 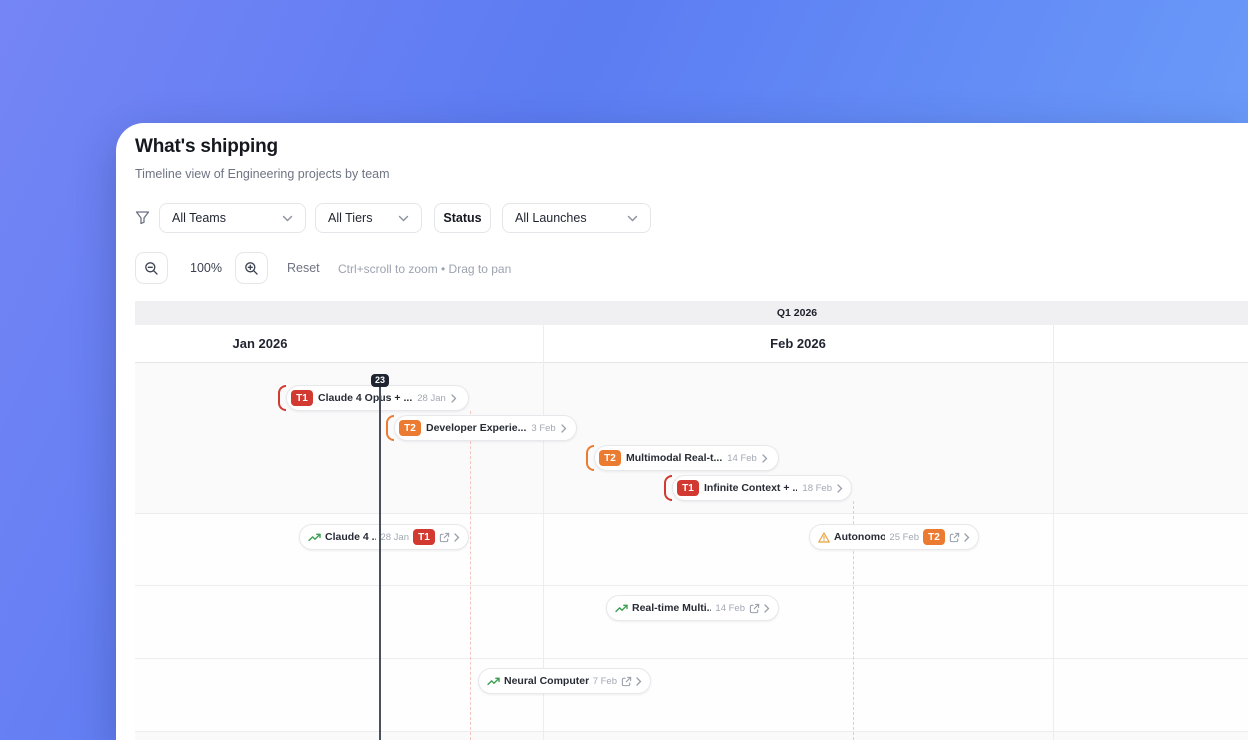 What do you see at coordinates (380, 380) in the screenshot?
I see `today-marker: 23` at bounding box center [380, 380].